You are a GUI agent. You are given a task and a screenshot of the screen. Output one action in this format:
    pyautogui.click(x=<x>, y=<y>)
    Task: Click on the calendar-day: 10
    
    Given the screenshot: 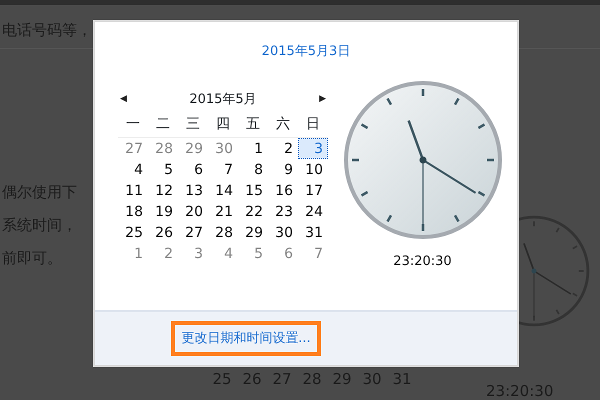 What is the action you would take?
    pyautogui.click(x=313, y=169)
    